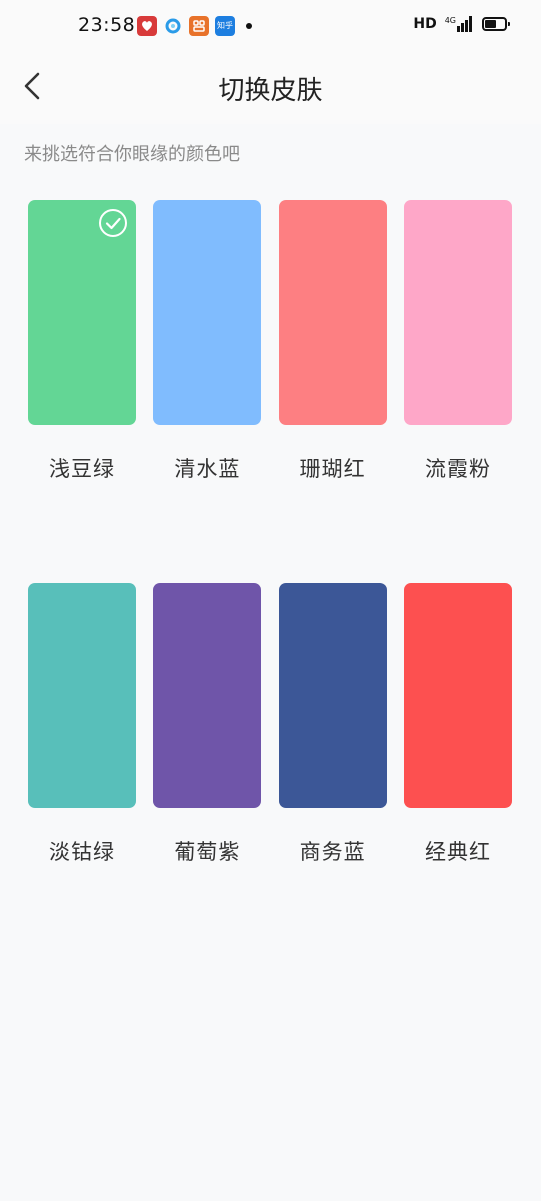  Describe the element at coordinates (425, 24) in the screenshot. I see `hd-indicator: HD` at that location.